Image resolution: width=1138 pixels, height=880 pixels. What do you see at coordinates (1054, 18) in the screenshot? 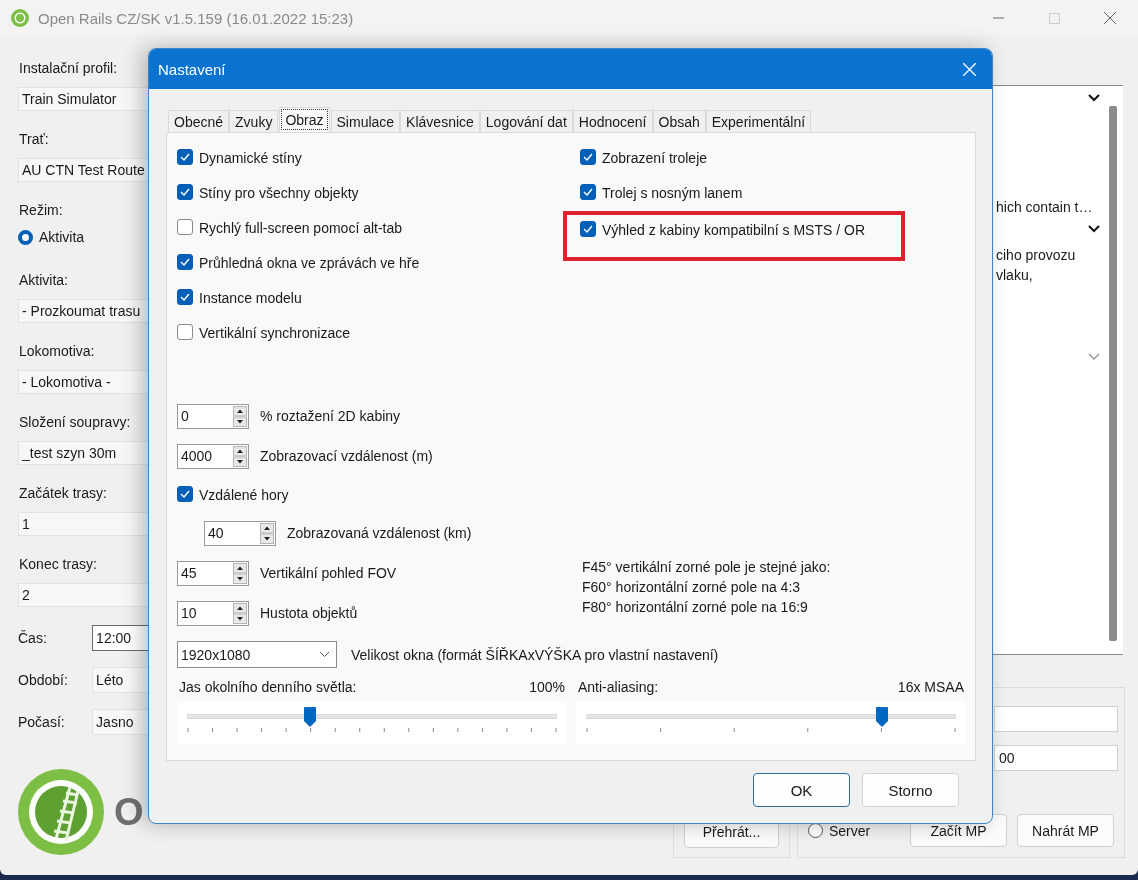
I see `maximize-icon` at bounding box center [1054, 18].